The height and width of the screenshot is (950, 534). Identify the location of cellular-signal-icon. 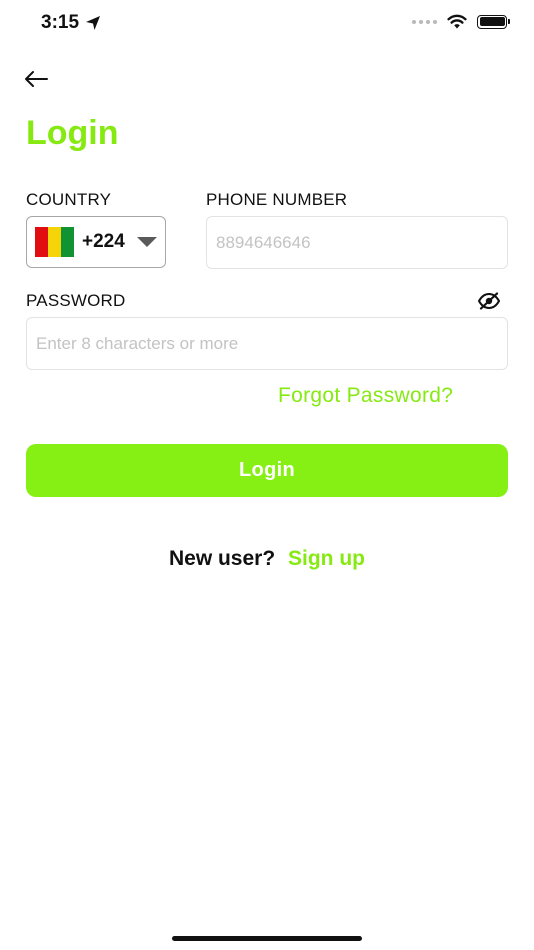
(424, 21).